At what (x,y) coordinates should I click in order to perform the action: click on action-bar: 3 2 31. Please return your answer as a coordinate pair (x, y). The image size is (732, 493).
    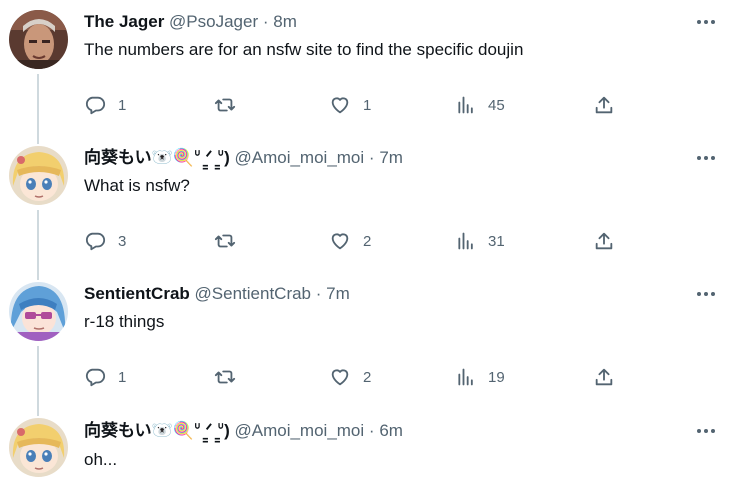
    Looking at the image, I should click on (354, 241).